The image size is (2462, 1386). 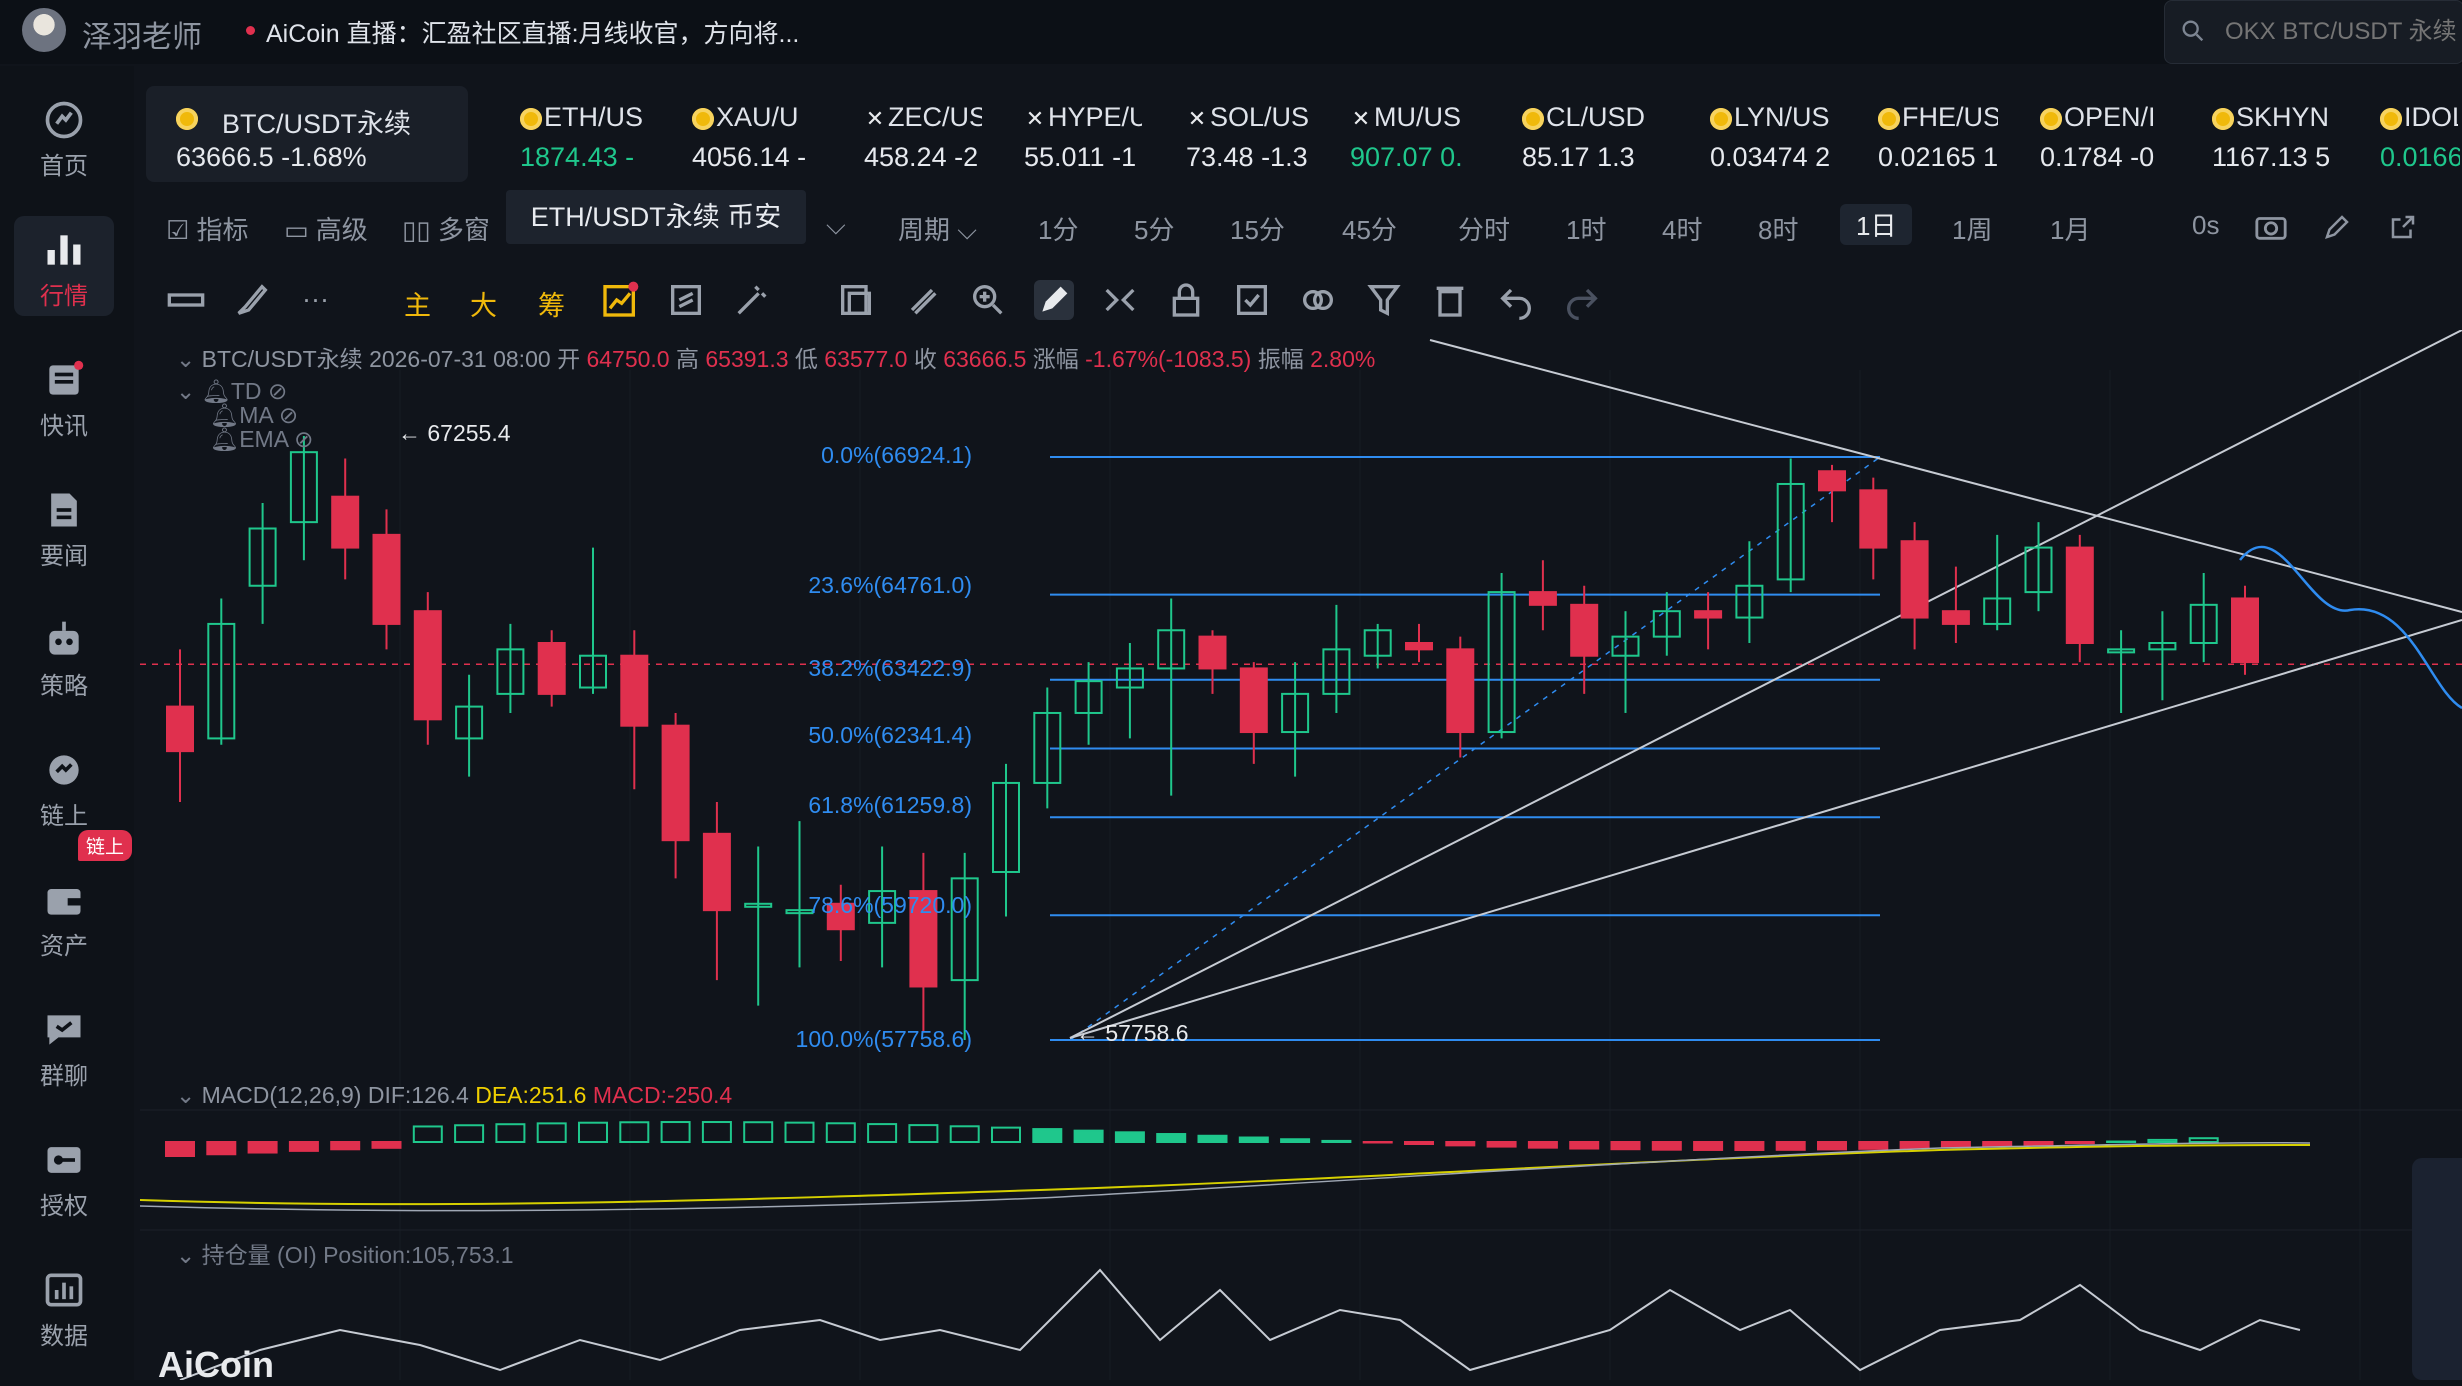 I want to click on sidebar-item-assets: 资产, so click(x=64, y=916).